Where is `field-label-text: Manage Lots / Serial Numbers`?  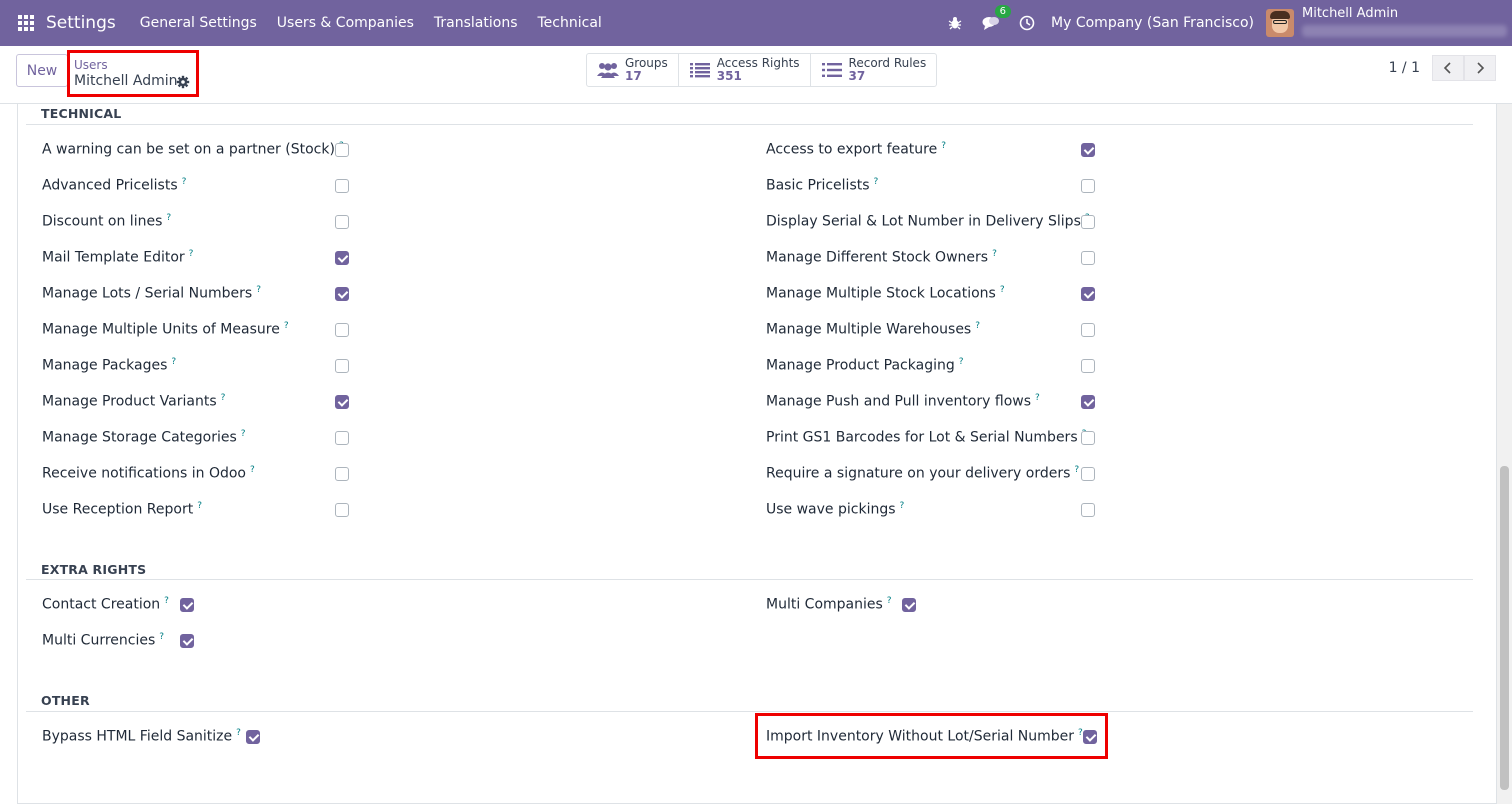
field-label-text: Manage Lots / Serial Numbers is located at coordinates (147, 293).